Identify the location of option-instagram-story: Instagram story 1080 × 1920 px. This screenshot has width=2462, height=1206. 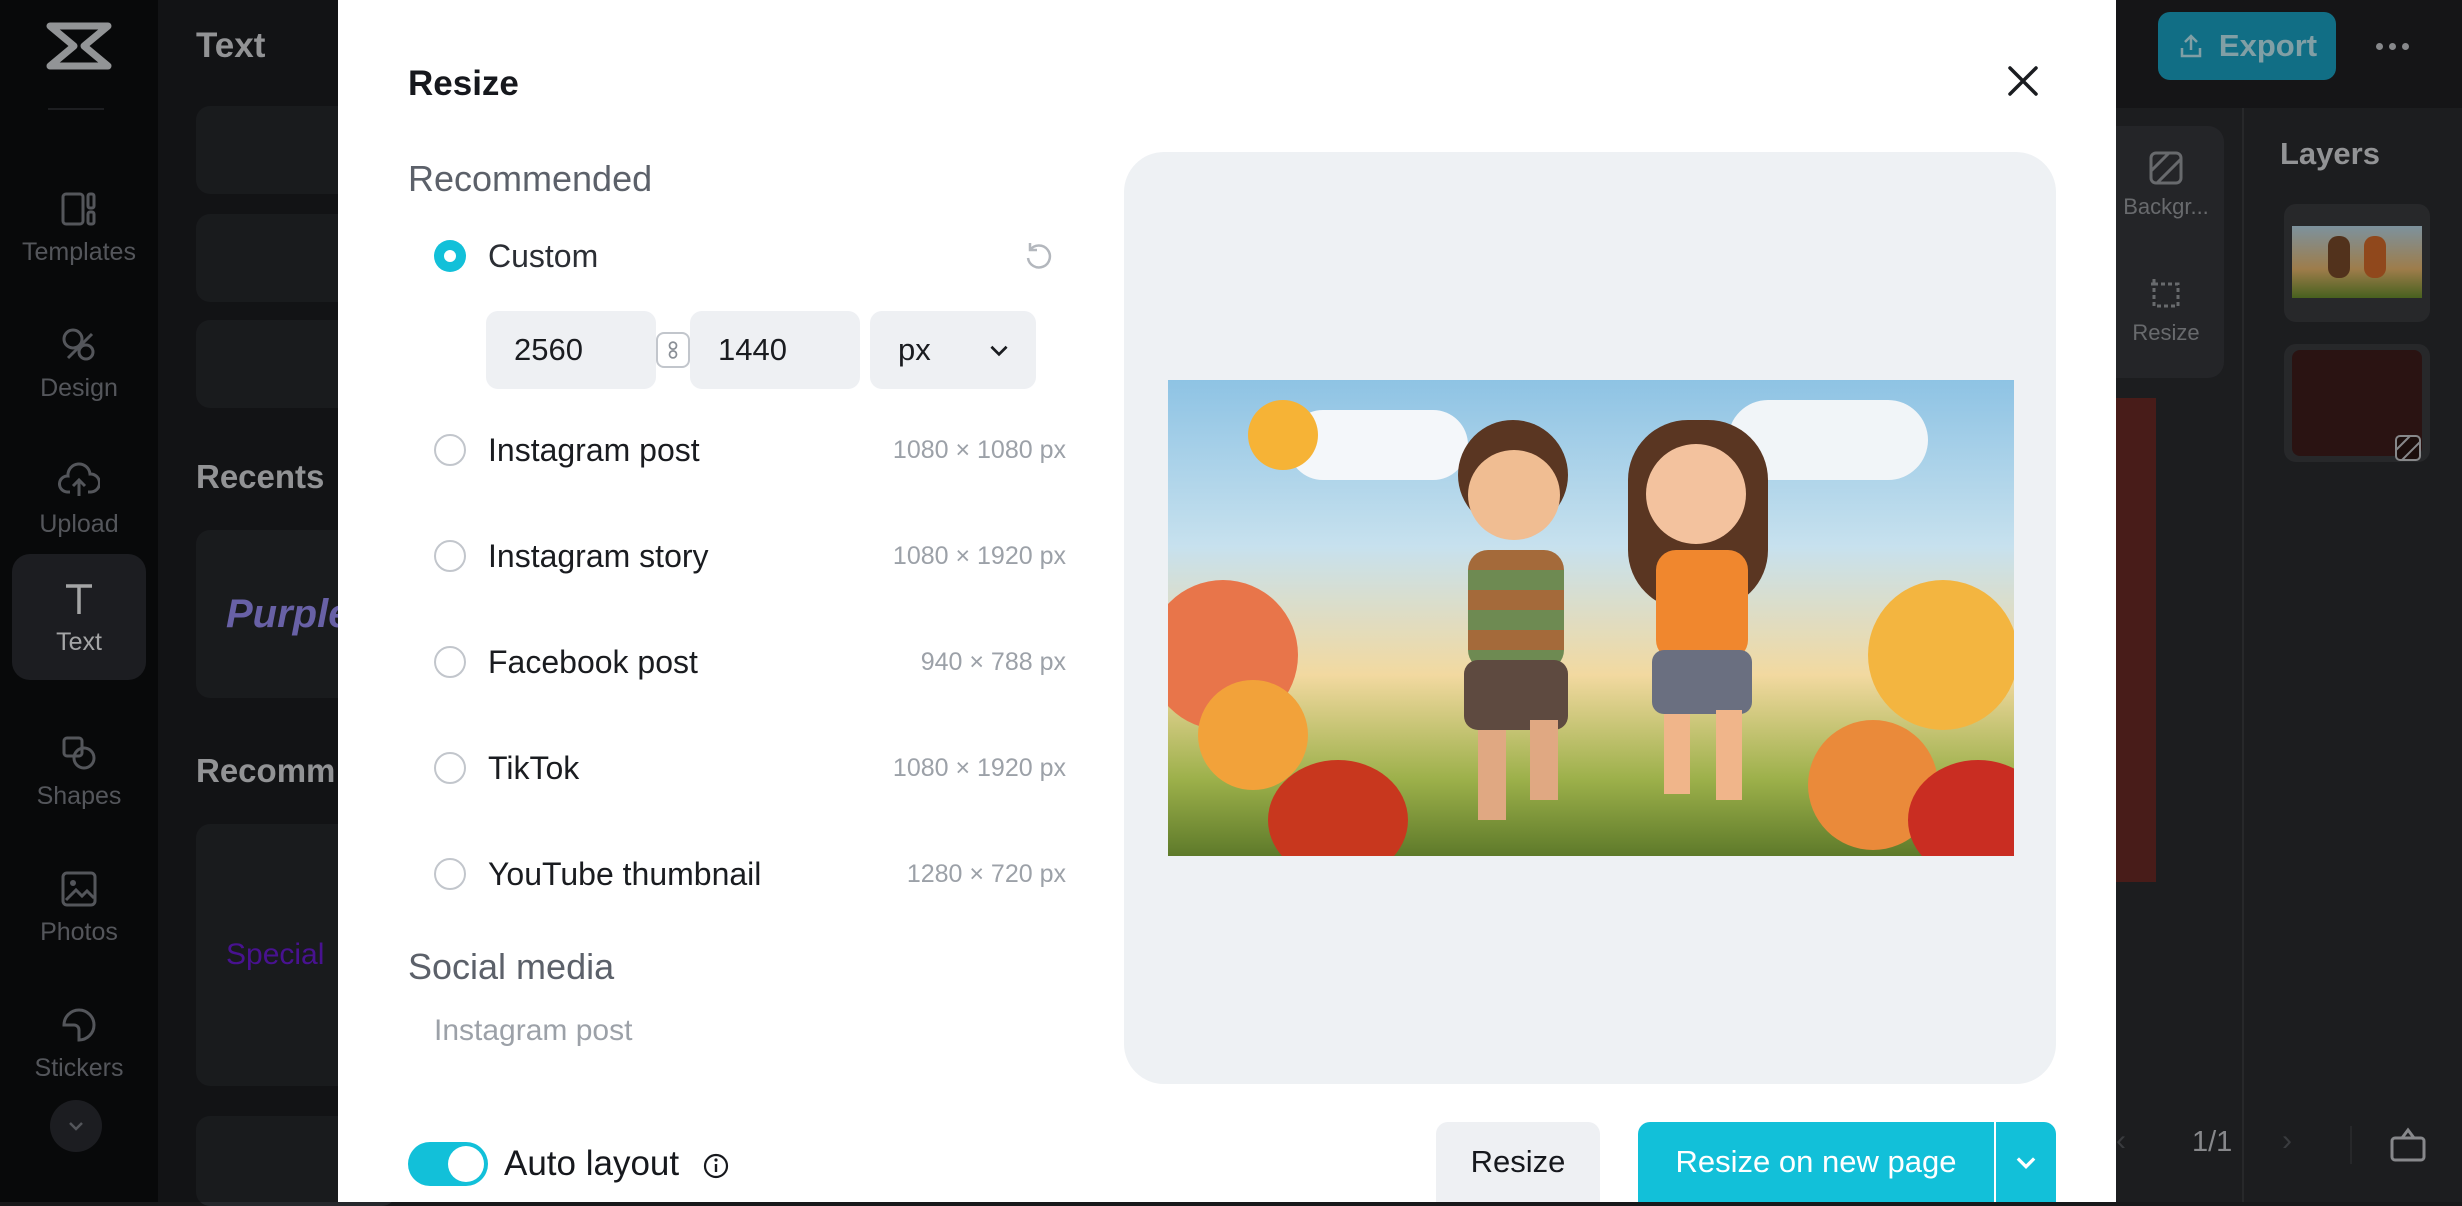
(750, 556).